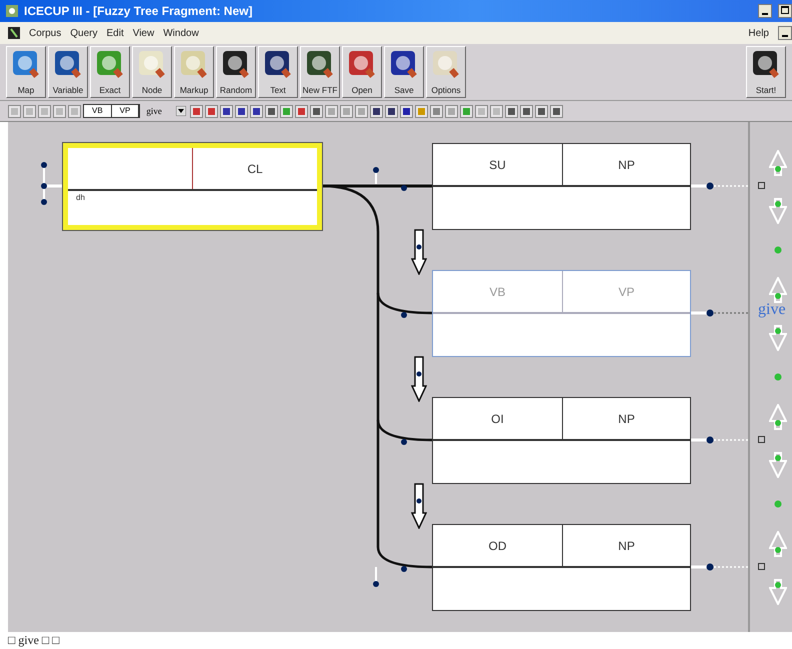 This screenshot has height=649, width=792. Describe the element at coordinates (758, 33) in the screenshot. I see `menu-item: Help` at that location.